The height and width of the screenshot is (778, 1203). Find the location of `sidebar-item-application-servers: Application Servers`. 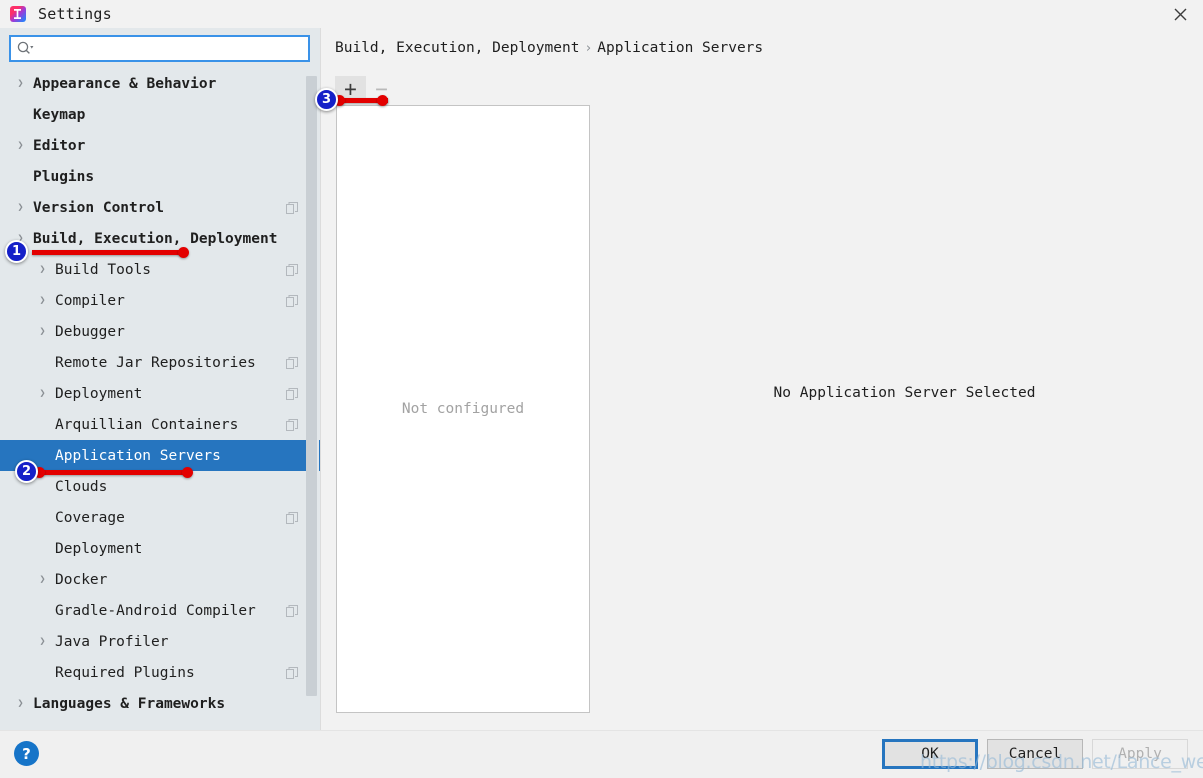

sidebar-item-application-servers: Application Servers is located at coordinates (160, 455).